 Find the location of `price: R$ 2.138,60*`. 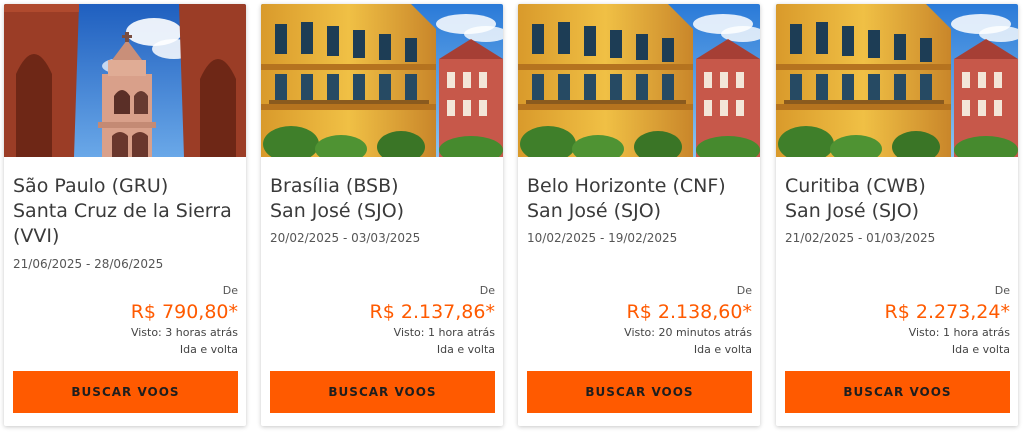

price: R$ 2.138,60* is located at coordinates (689, 312).